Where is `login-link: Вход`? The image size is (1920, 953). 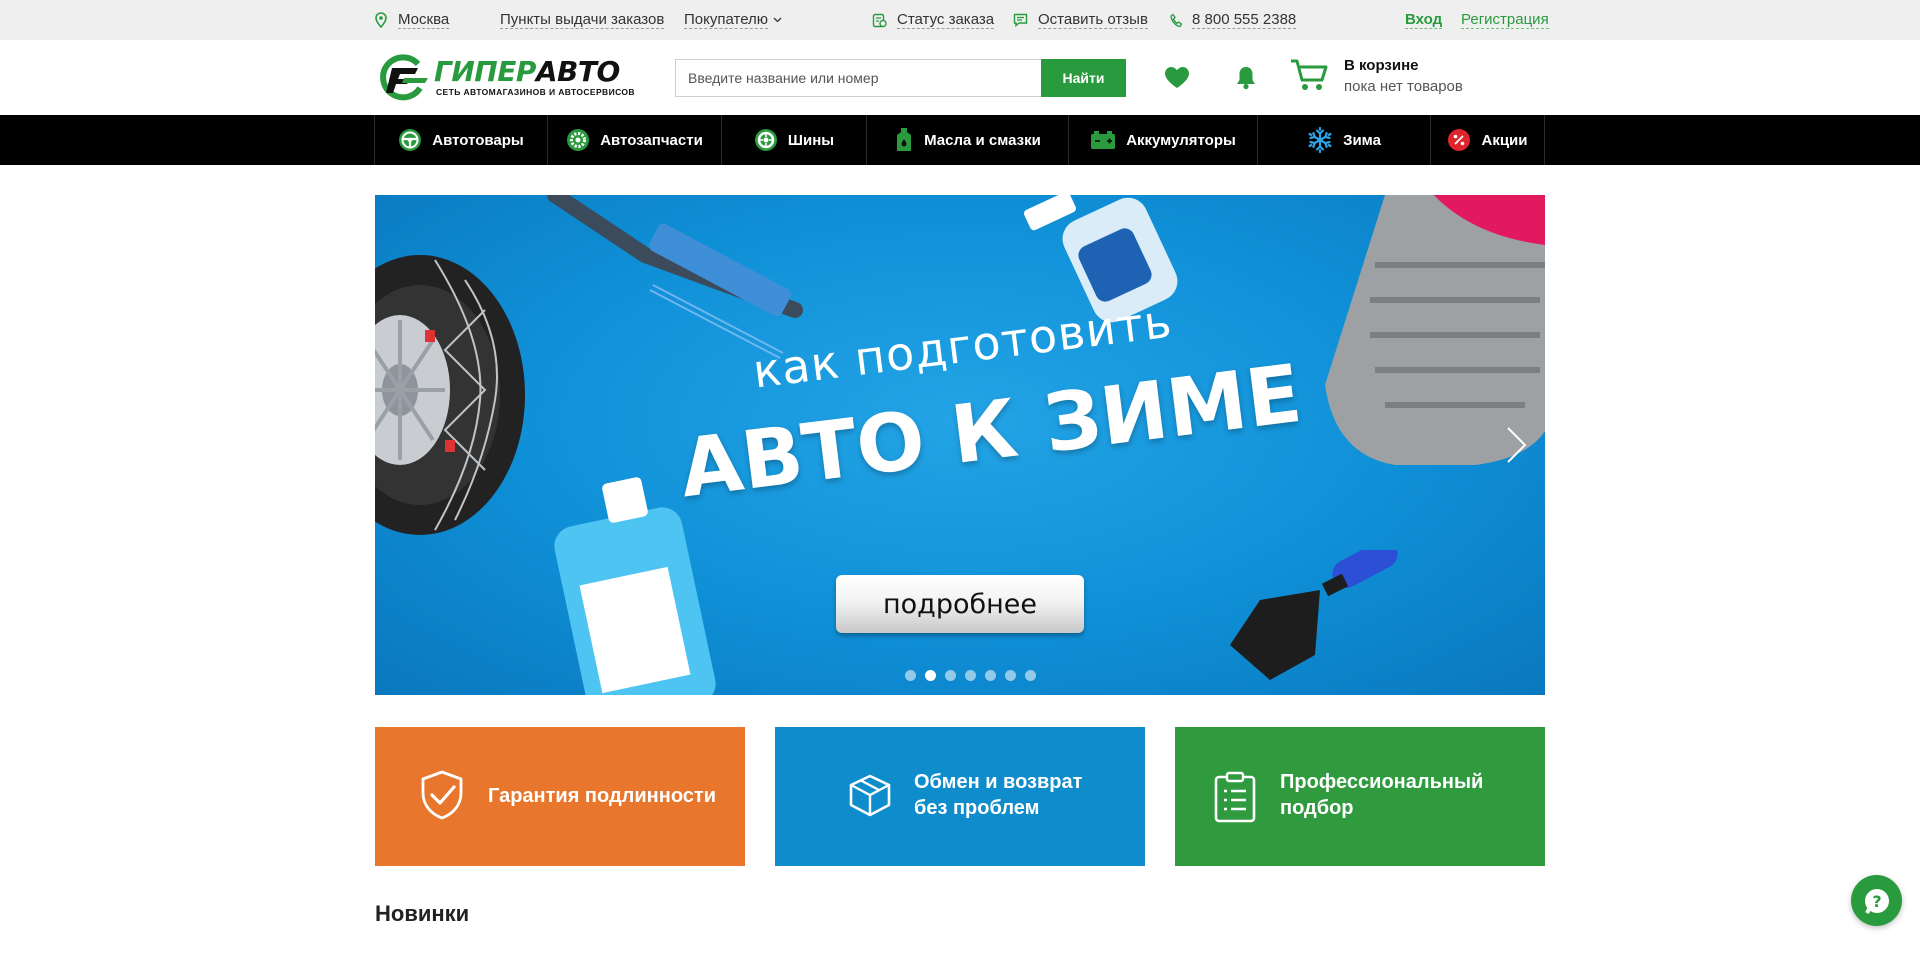
login-link: Вход is located at coordinates (1424, 20).